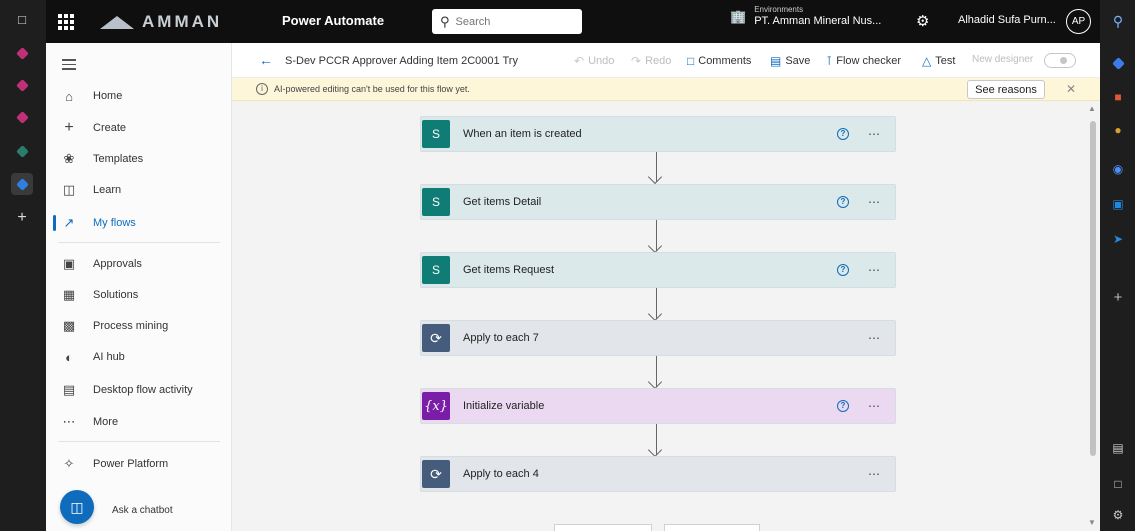  What do you see at coordinates (658, 474) in the screenshot?
I see `flow-step-card: ⟳ Apply to each 4 ⋯` at bounding box center [658, 474].